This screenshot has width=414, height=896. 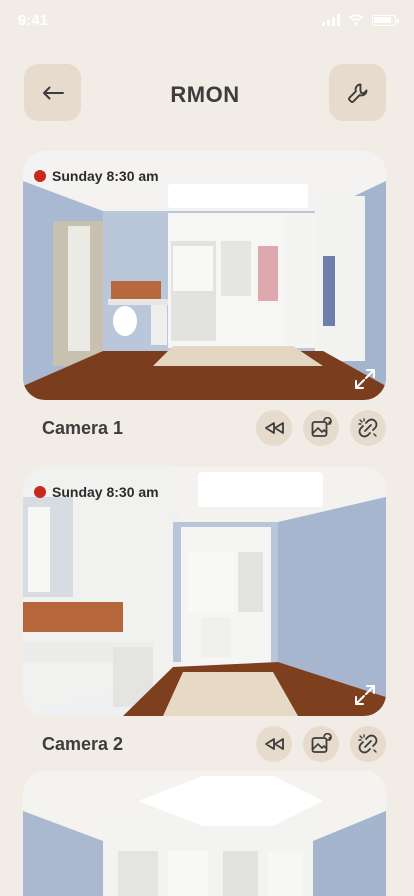 I want to click on status-bar: 9:41, so click(x=207, y=22).